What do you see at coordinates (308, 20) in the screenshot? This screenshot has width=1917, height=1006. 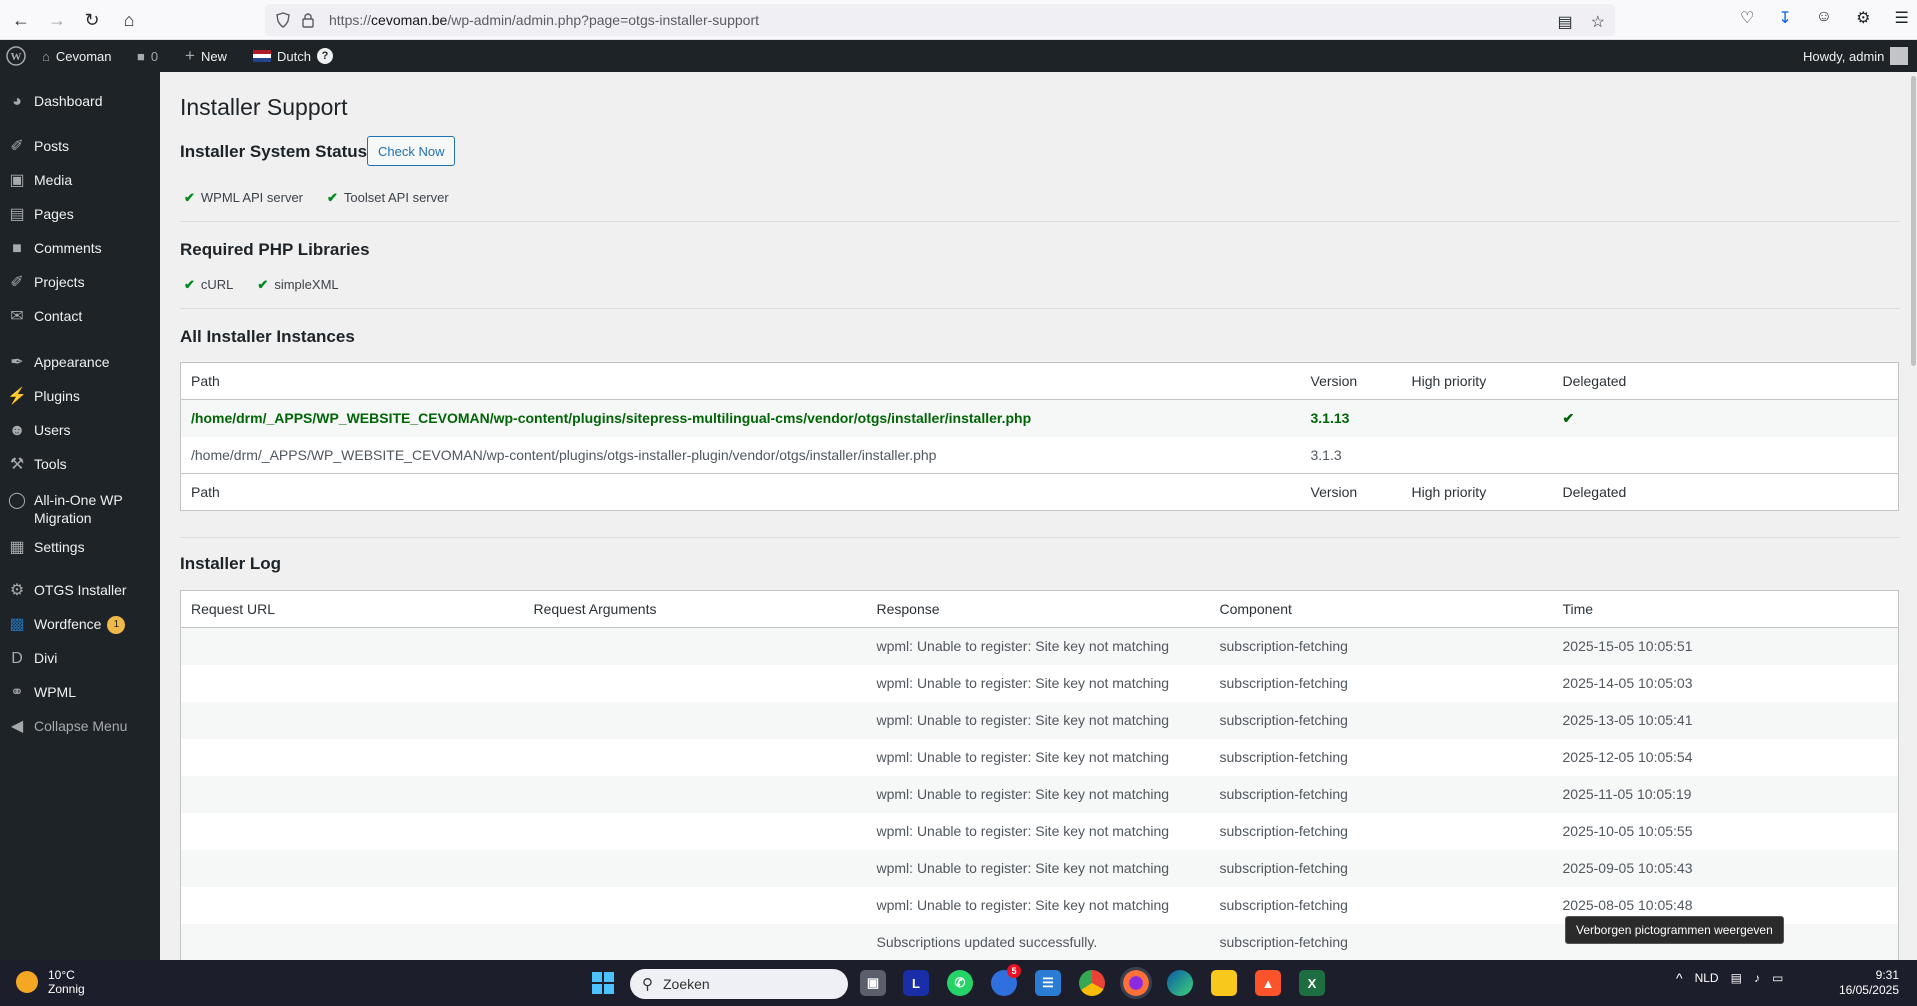 I see `lock-icon` at bounding box center [308, 20].